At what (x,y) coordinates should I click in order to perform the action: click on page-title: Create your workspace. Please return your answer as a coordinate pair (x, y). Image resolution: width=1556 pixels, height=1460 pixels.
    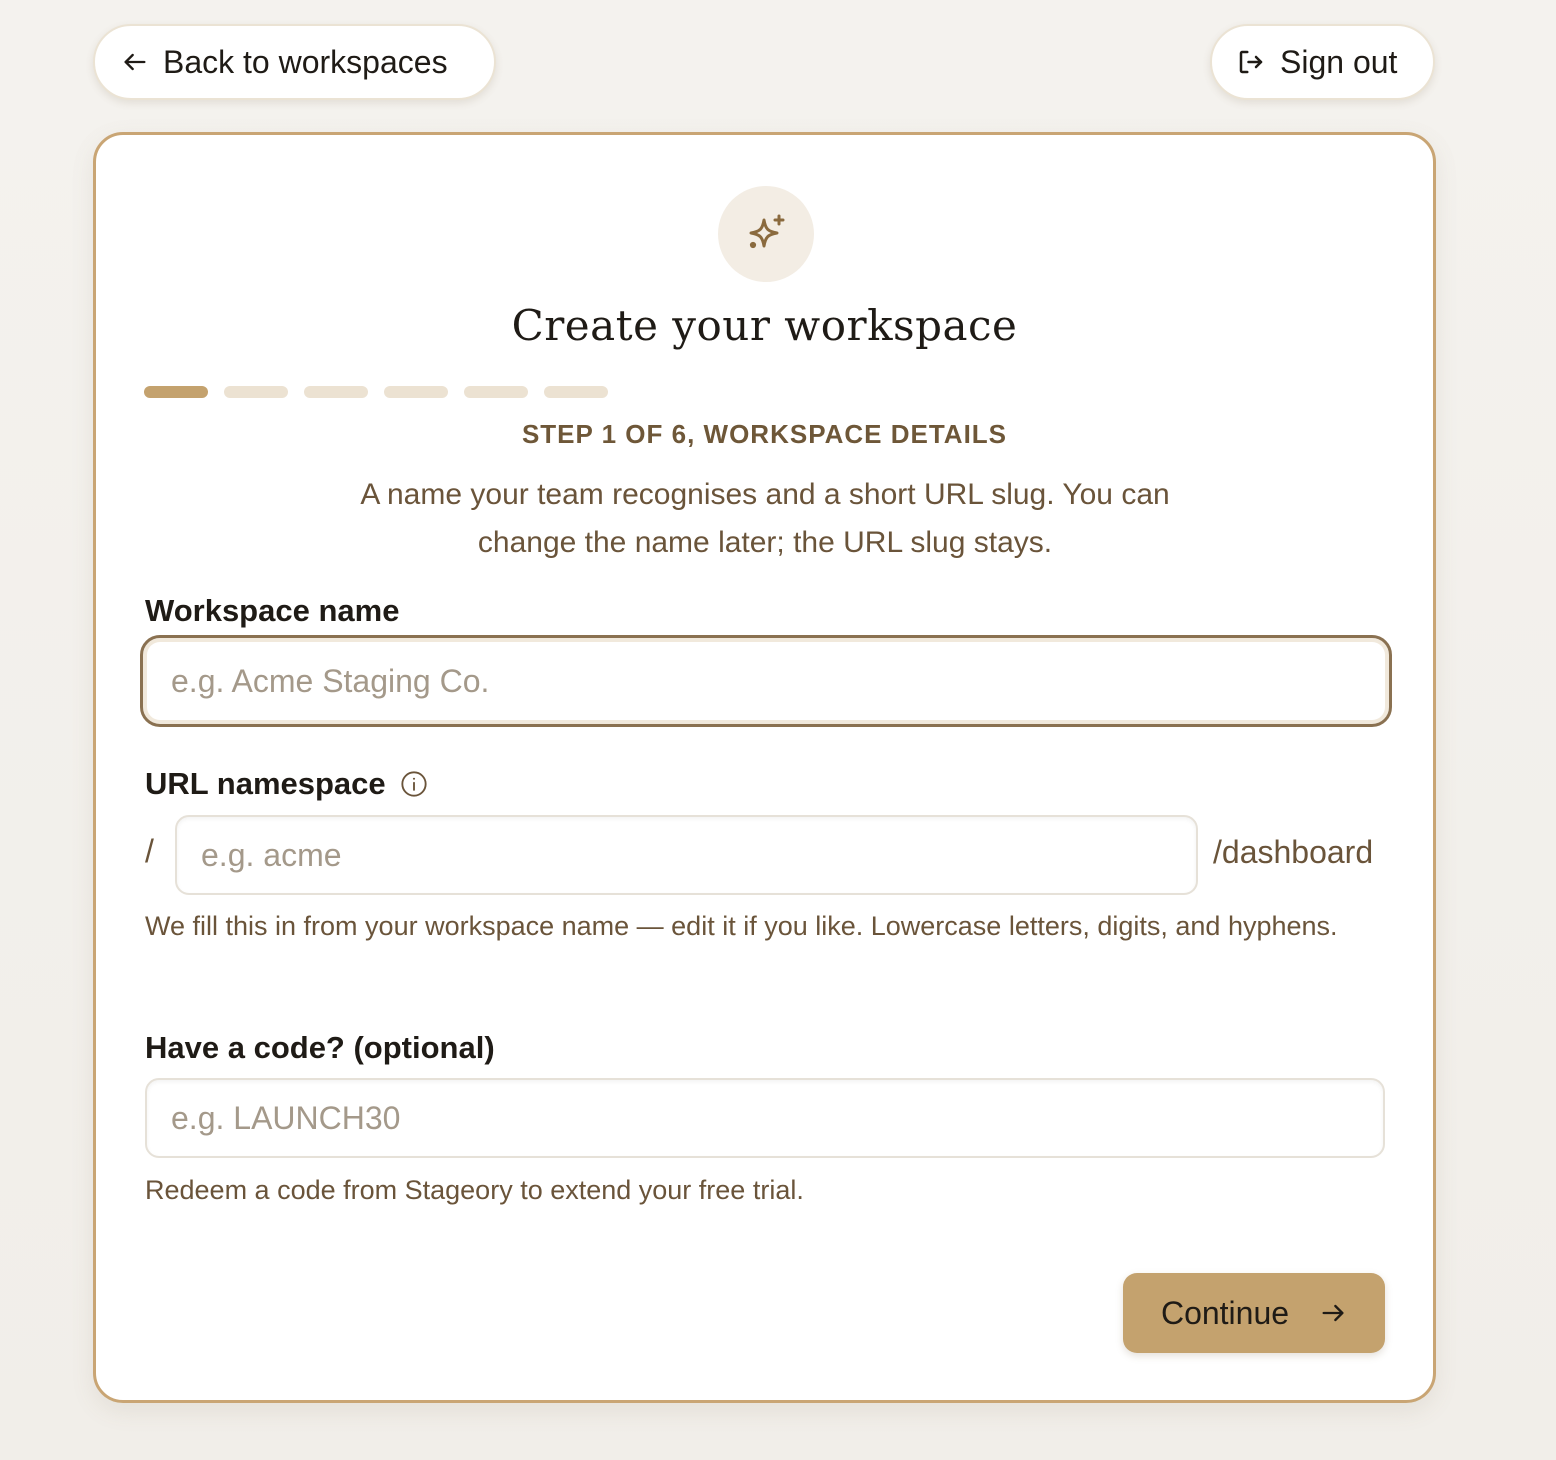
    Looking at the image, I should click on (764, 325).